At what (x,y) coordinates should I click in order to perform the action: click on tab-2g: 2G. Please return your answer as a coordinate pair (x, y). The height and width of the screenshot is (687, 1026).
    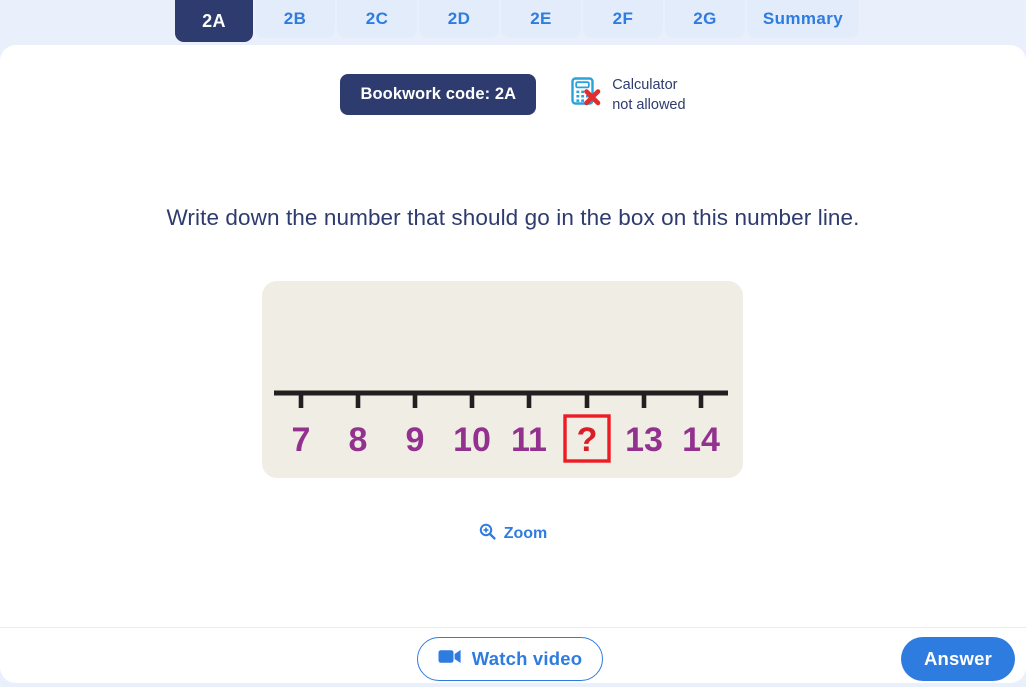
    Looking at the image, I should click on (705, 19).